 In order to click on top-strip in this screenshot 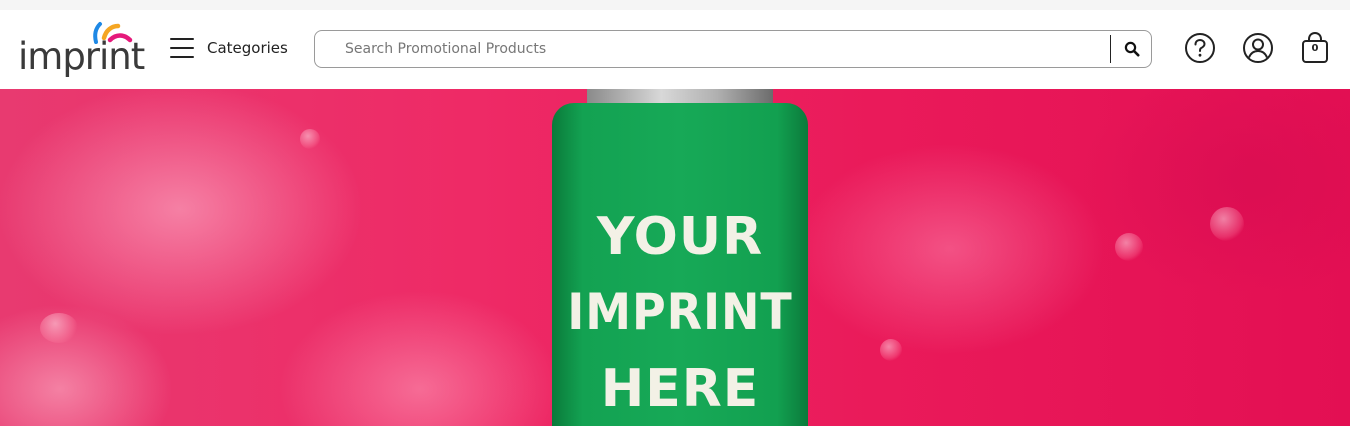, I will do `click(675, 5)`.